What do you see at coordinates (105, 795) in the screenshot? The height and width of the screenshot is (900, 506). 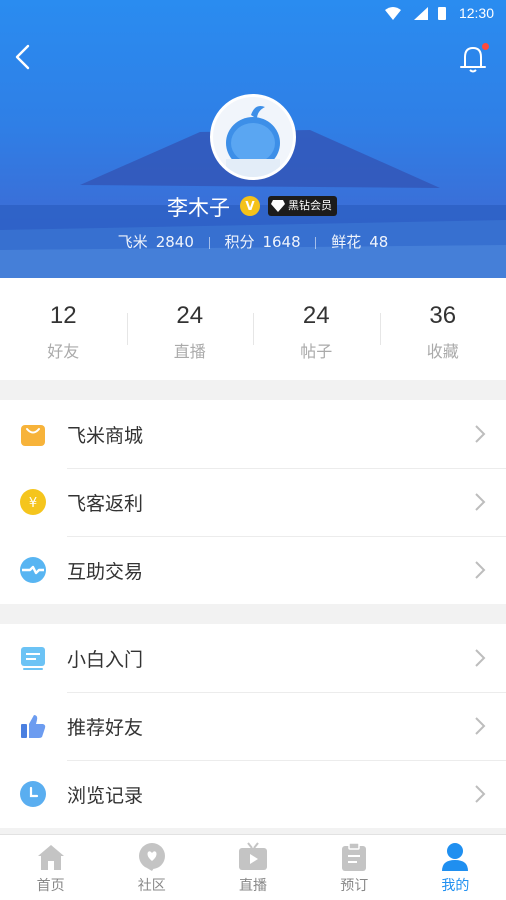 I see `menu-item-label: 浏览记录` at bounding box center [105, 795].